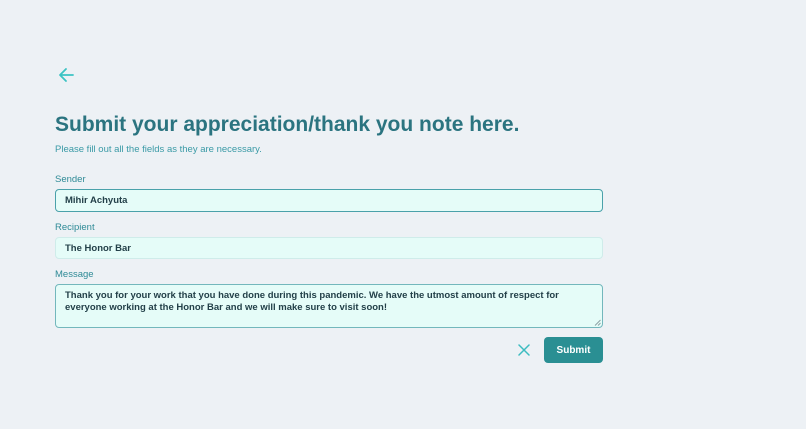 Image resolution: width=806 pixels, height=429 pixels. Describe the element at coordinates (70, 179) in the screenshot. I see `sender-label: Sender` at that location.